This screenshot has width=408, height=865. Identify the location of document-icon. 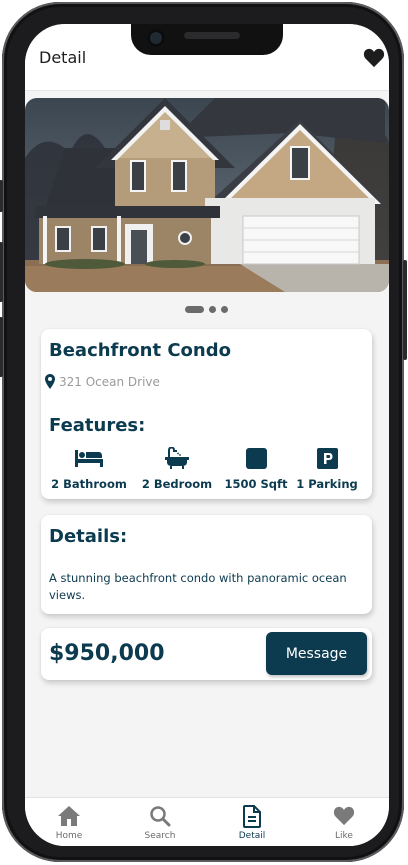
(252, 816).